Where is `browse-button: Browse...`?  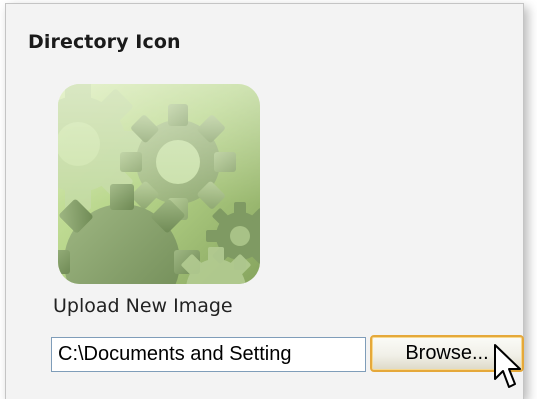
browse-button: Browse... is located at coordinates (447, 353).